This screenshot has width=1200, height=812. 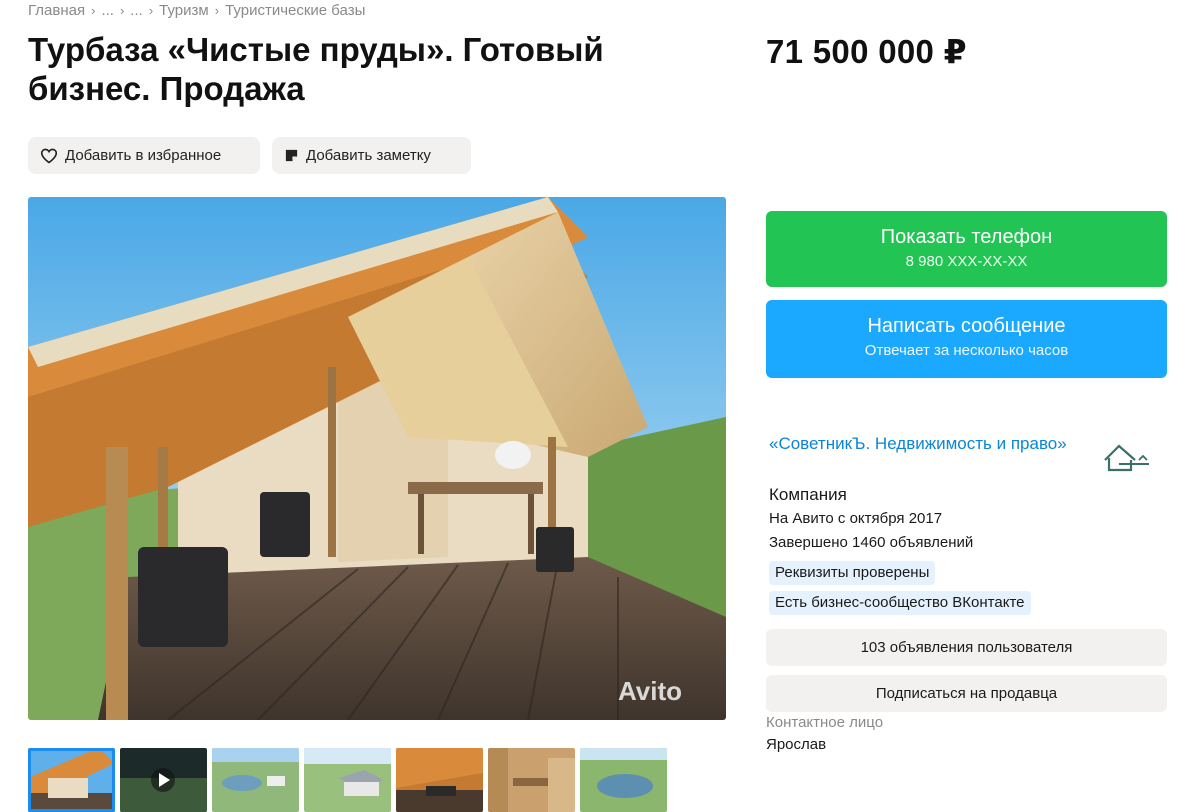 What do you see at coordinates (966, 237) in the screenshot?
I see `show-phone-label: Показать телефон` at bounding box center [966, 237].